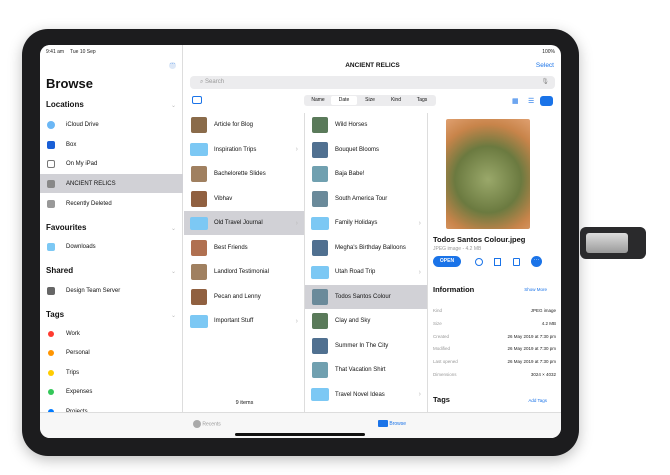 The height and width of the screenshot is (475, 670). What do you see at coordinates (244, 272) in the screenshot?
I see `file-row: Landlord Testimonial` at bounding box center [244, 272].